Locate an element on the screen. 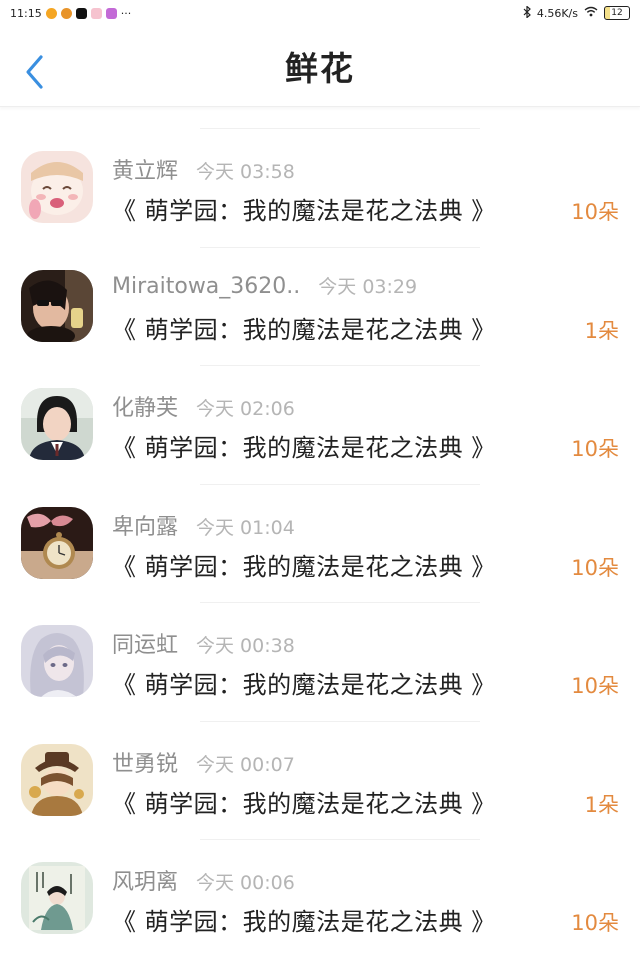 Image resolution: width=640 pixels, height=974 pixels. timestamp: 今天 00:38 is located at coordinates (245, 646).